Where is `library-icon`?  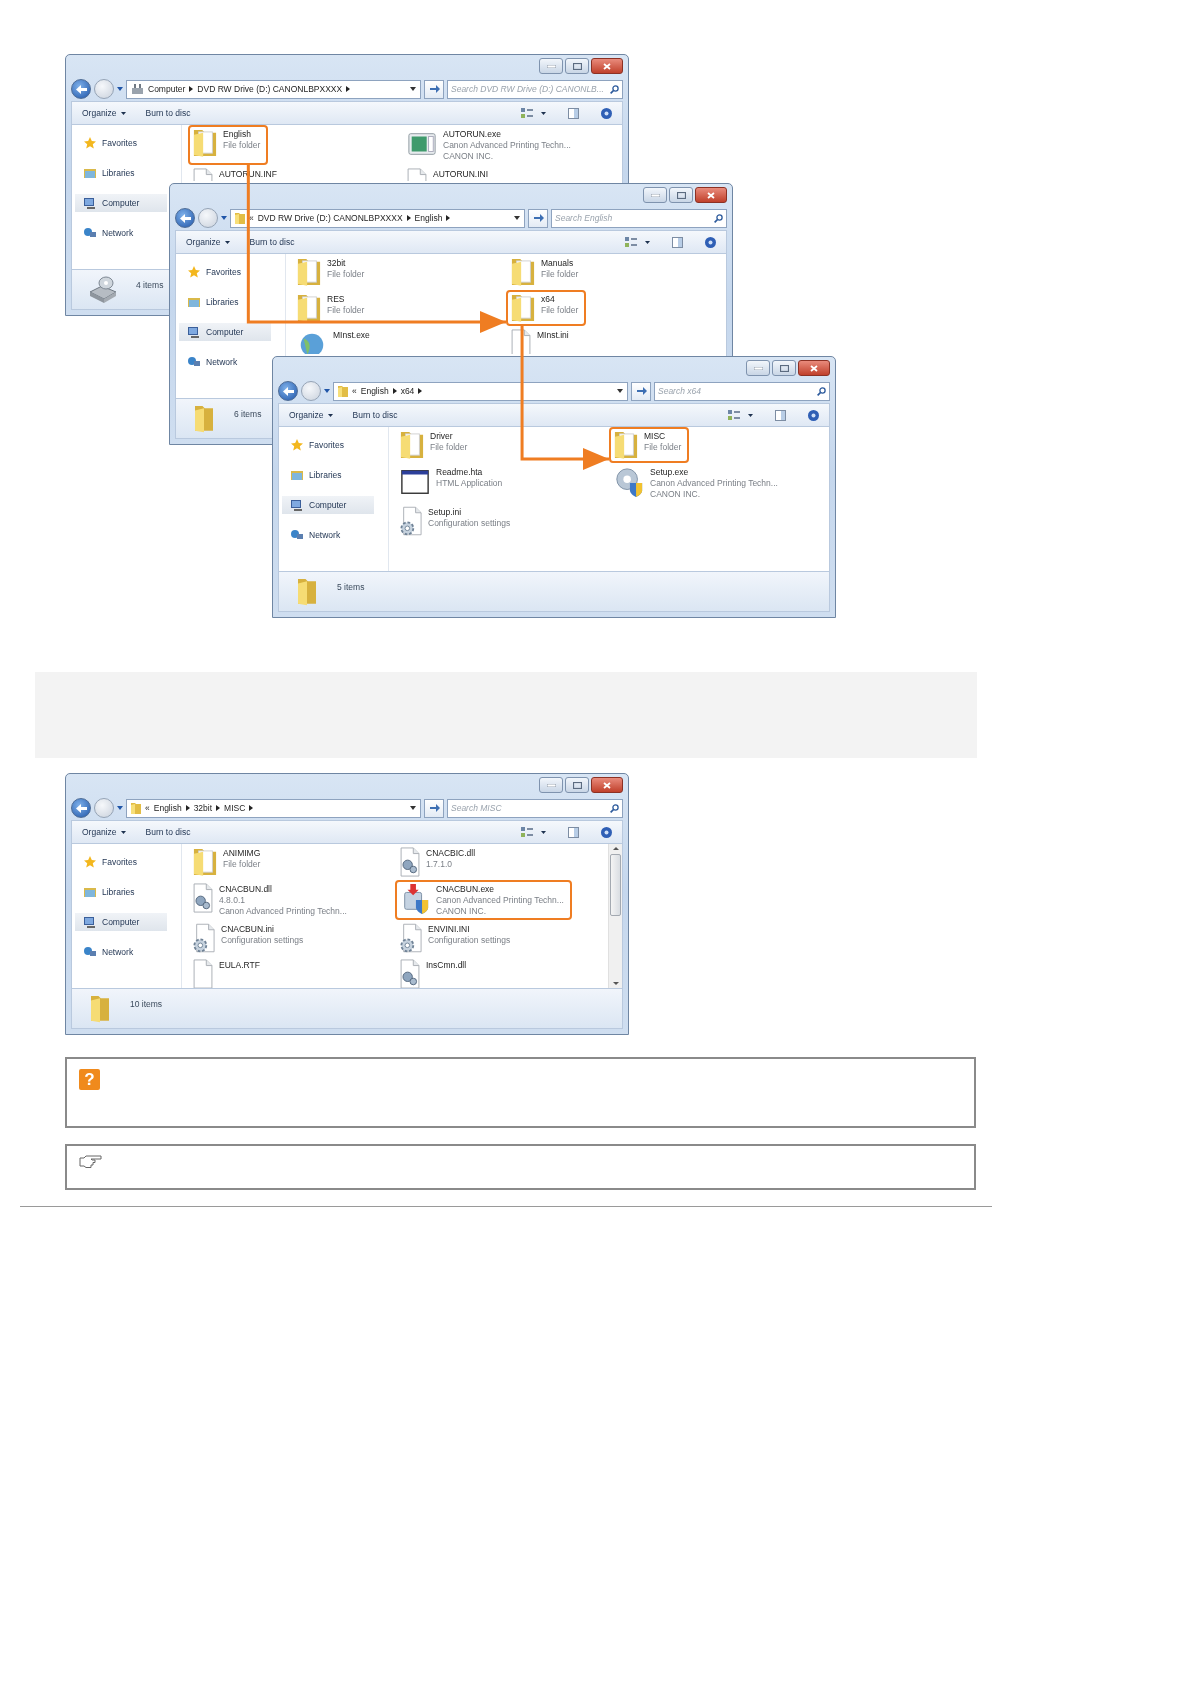
library-icon is located at coordinates (297, 475).